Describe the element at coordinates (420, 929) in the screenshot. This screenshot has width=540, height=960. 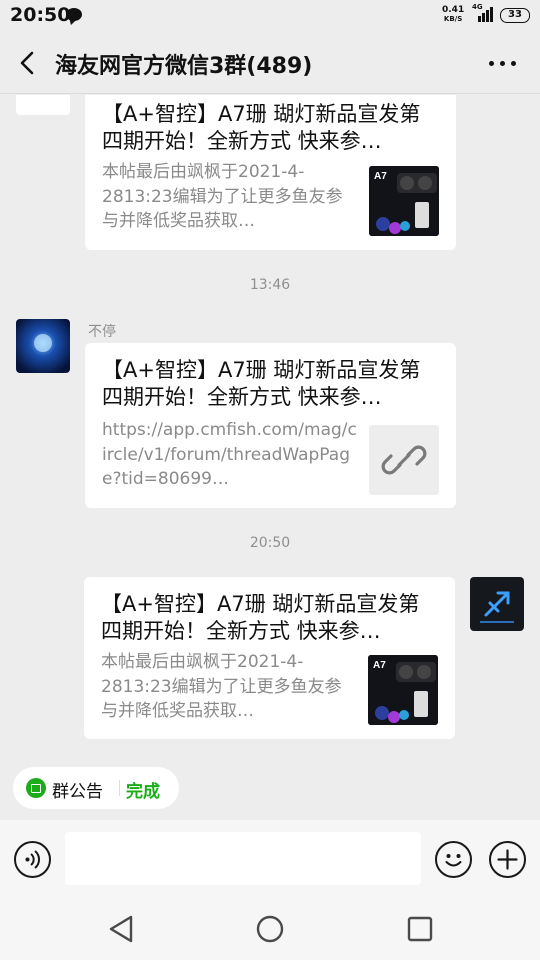
I see `recent-apps-icon` at that location.